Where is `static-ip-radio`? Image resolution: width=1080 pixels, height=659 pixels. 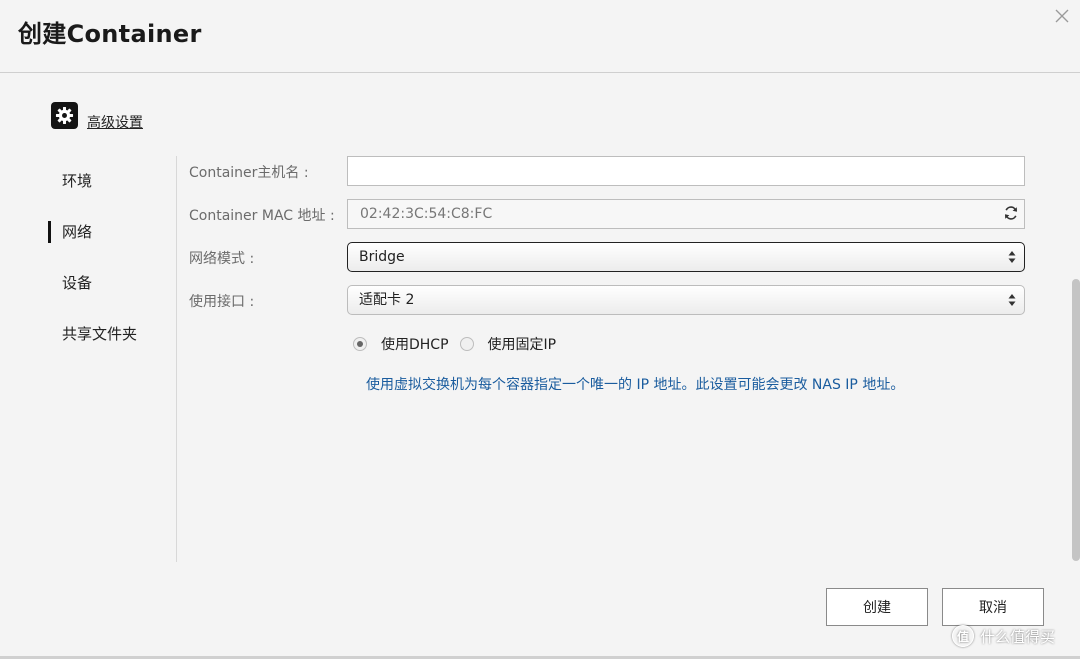
static-ip-radio is located at coordinates (466, 344).